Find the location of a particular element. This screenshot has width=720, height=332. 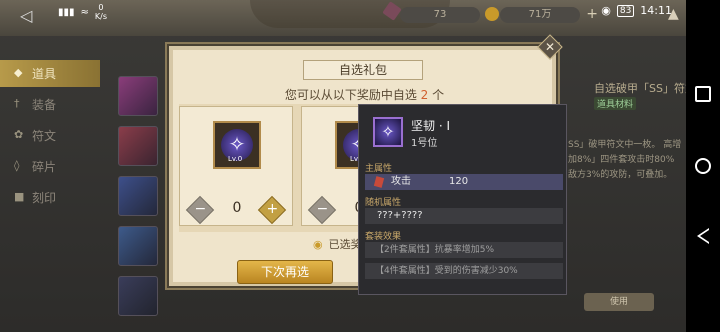

sidebar-item-label: 碎片 is located at coordinates (44, 167).